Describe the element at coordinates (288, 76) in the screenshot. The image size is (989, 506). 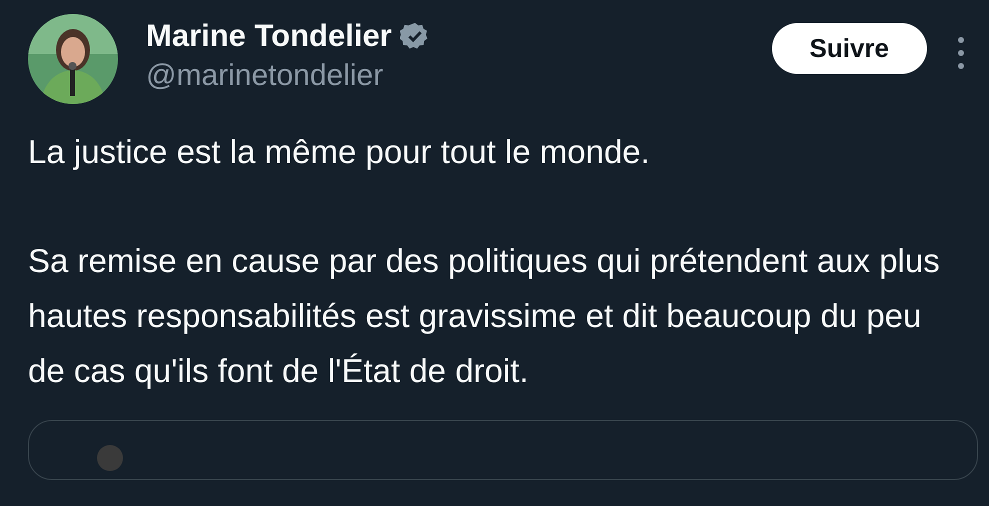
I see `author-handle: @marinetondelier` at that location.